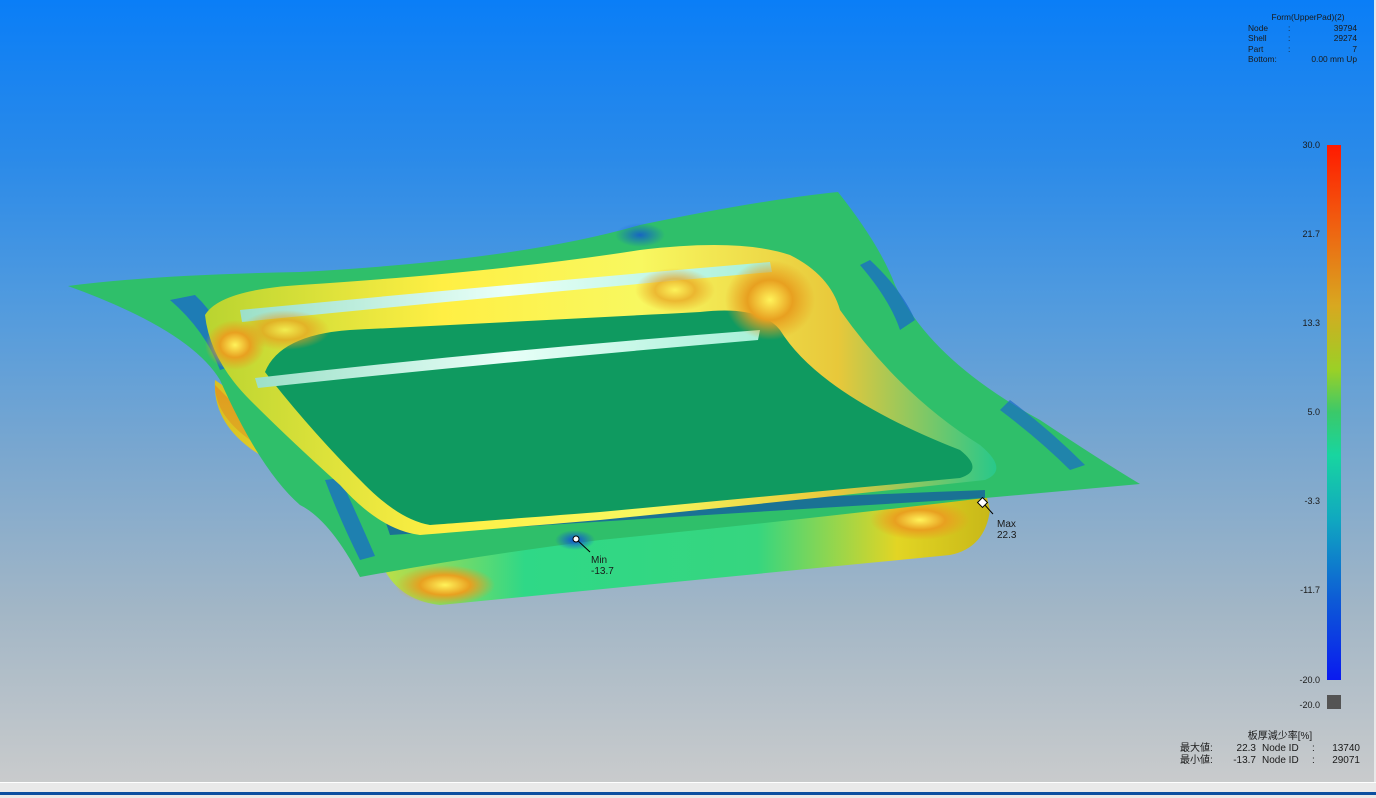 This screenshot has height=798, width=1376. Describe the element at coordinates (1313, 412) in the screenshot. I see `legend-tick: 5.0` at that location.